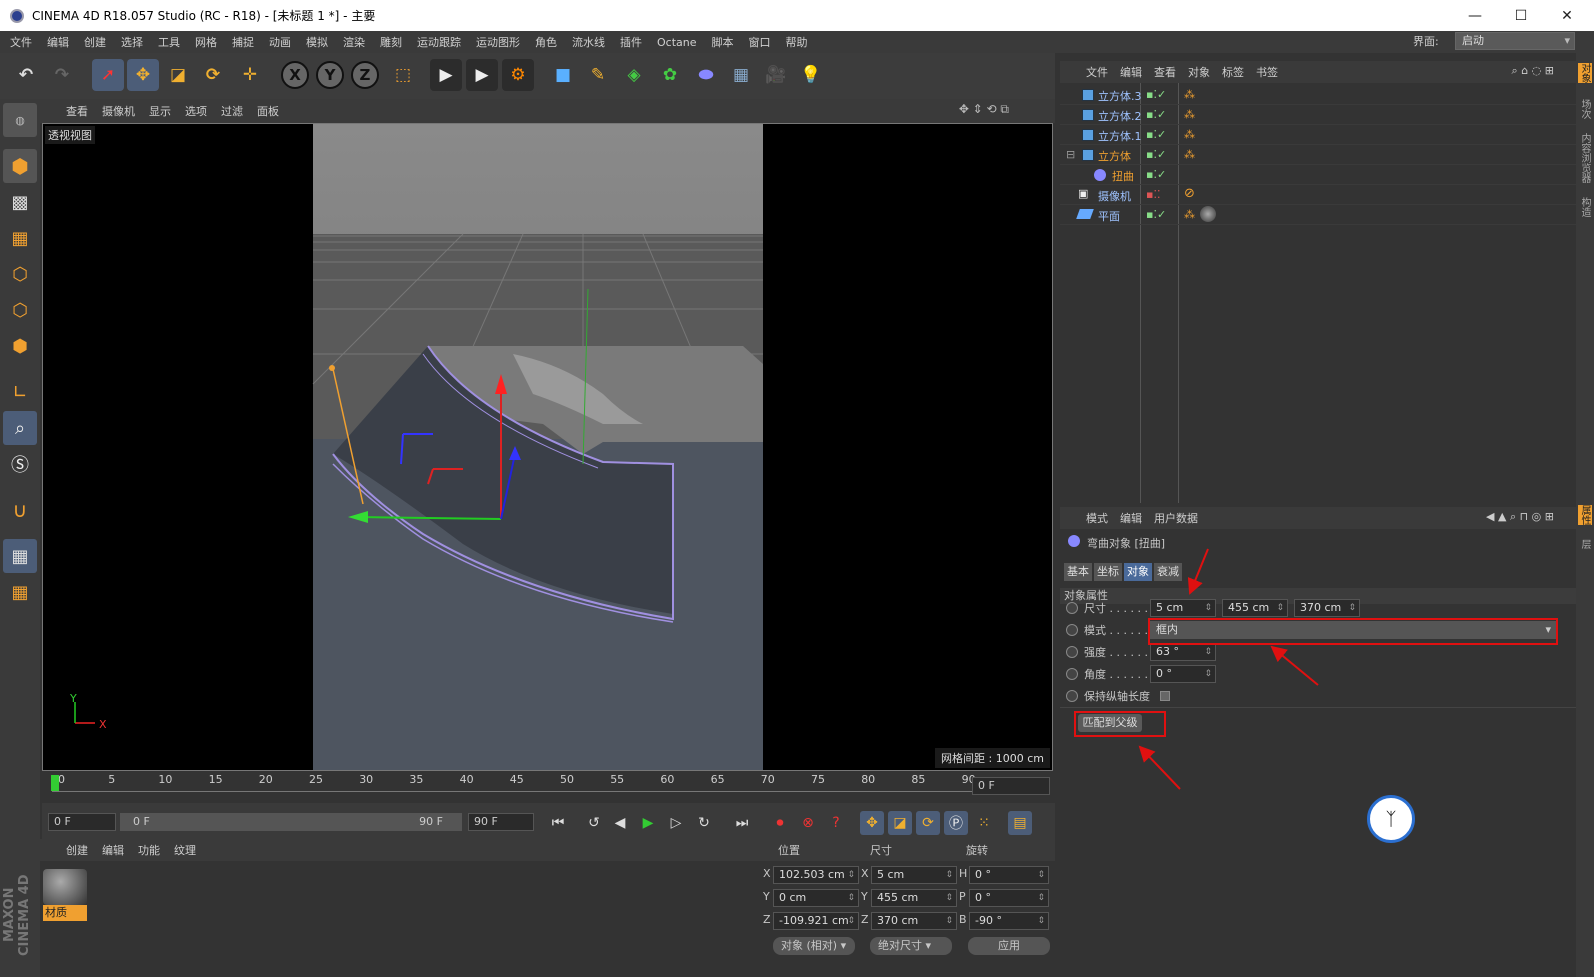 The width and height of the screenshot is (1594, 977). Describe the element at coordinates (648, 823) in the screenshot. I see `play-icon: ▶` at that location.